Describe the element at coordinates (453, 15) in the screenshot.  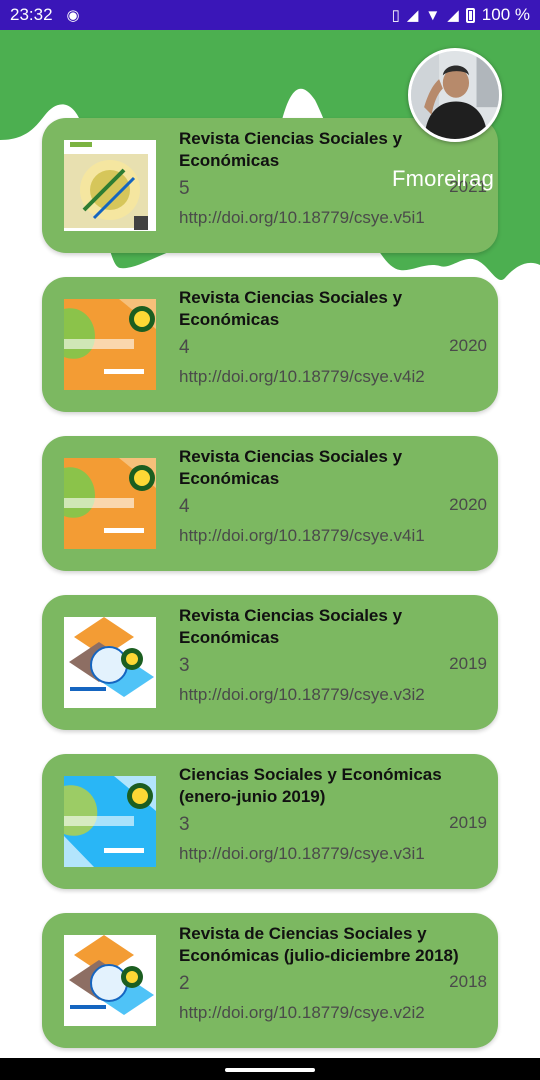
I see `no-sim-icon: ◢` at that location.